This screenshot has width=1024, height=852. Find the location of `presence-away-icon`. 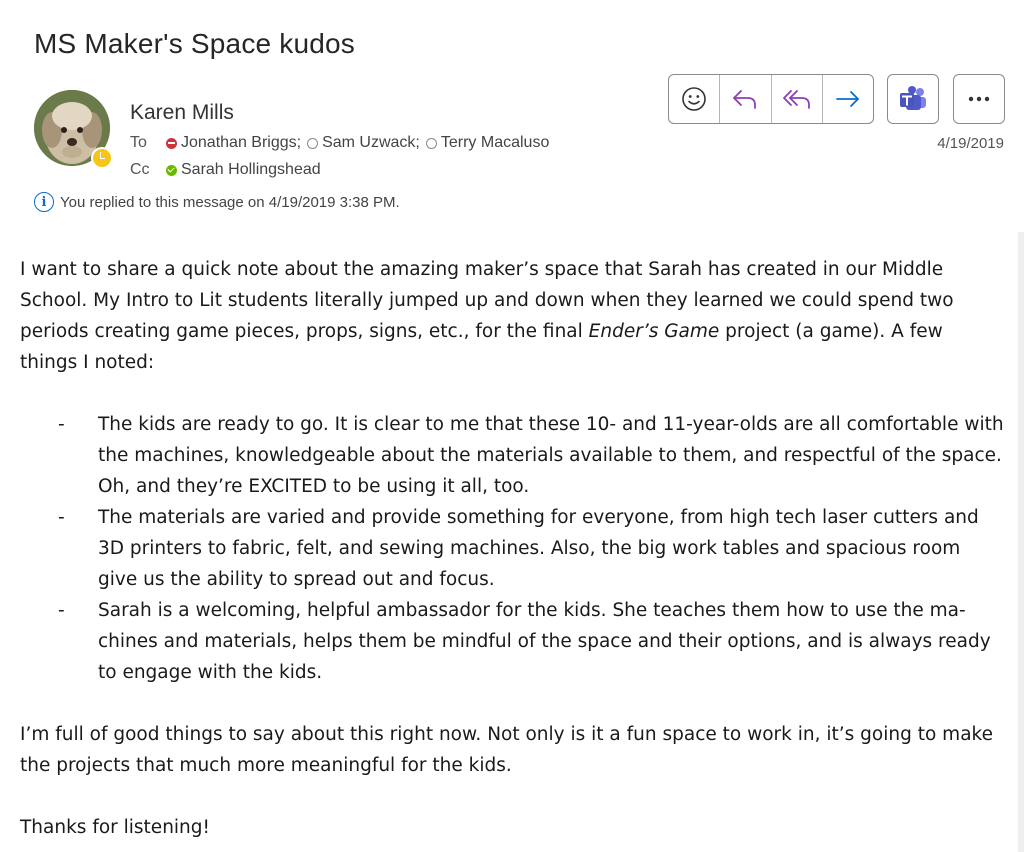

presence-away-icon is located at coordinates (102, 158).